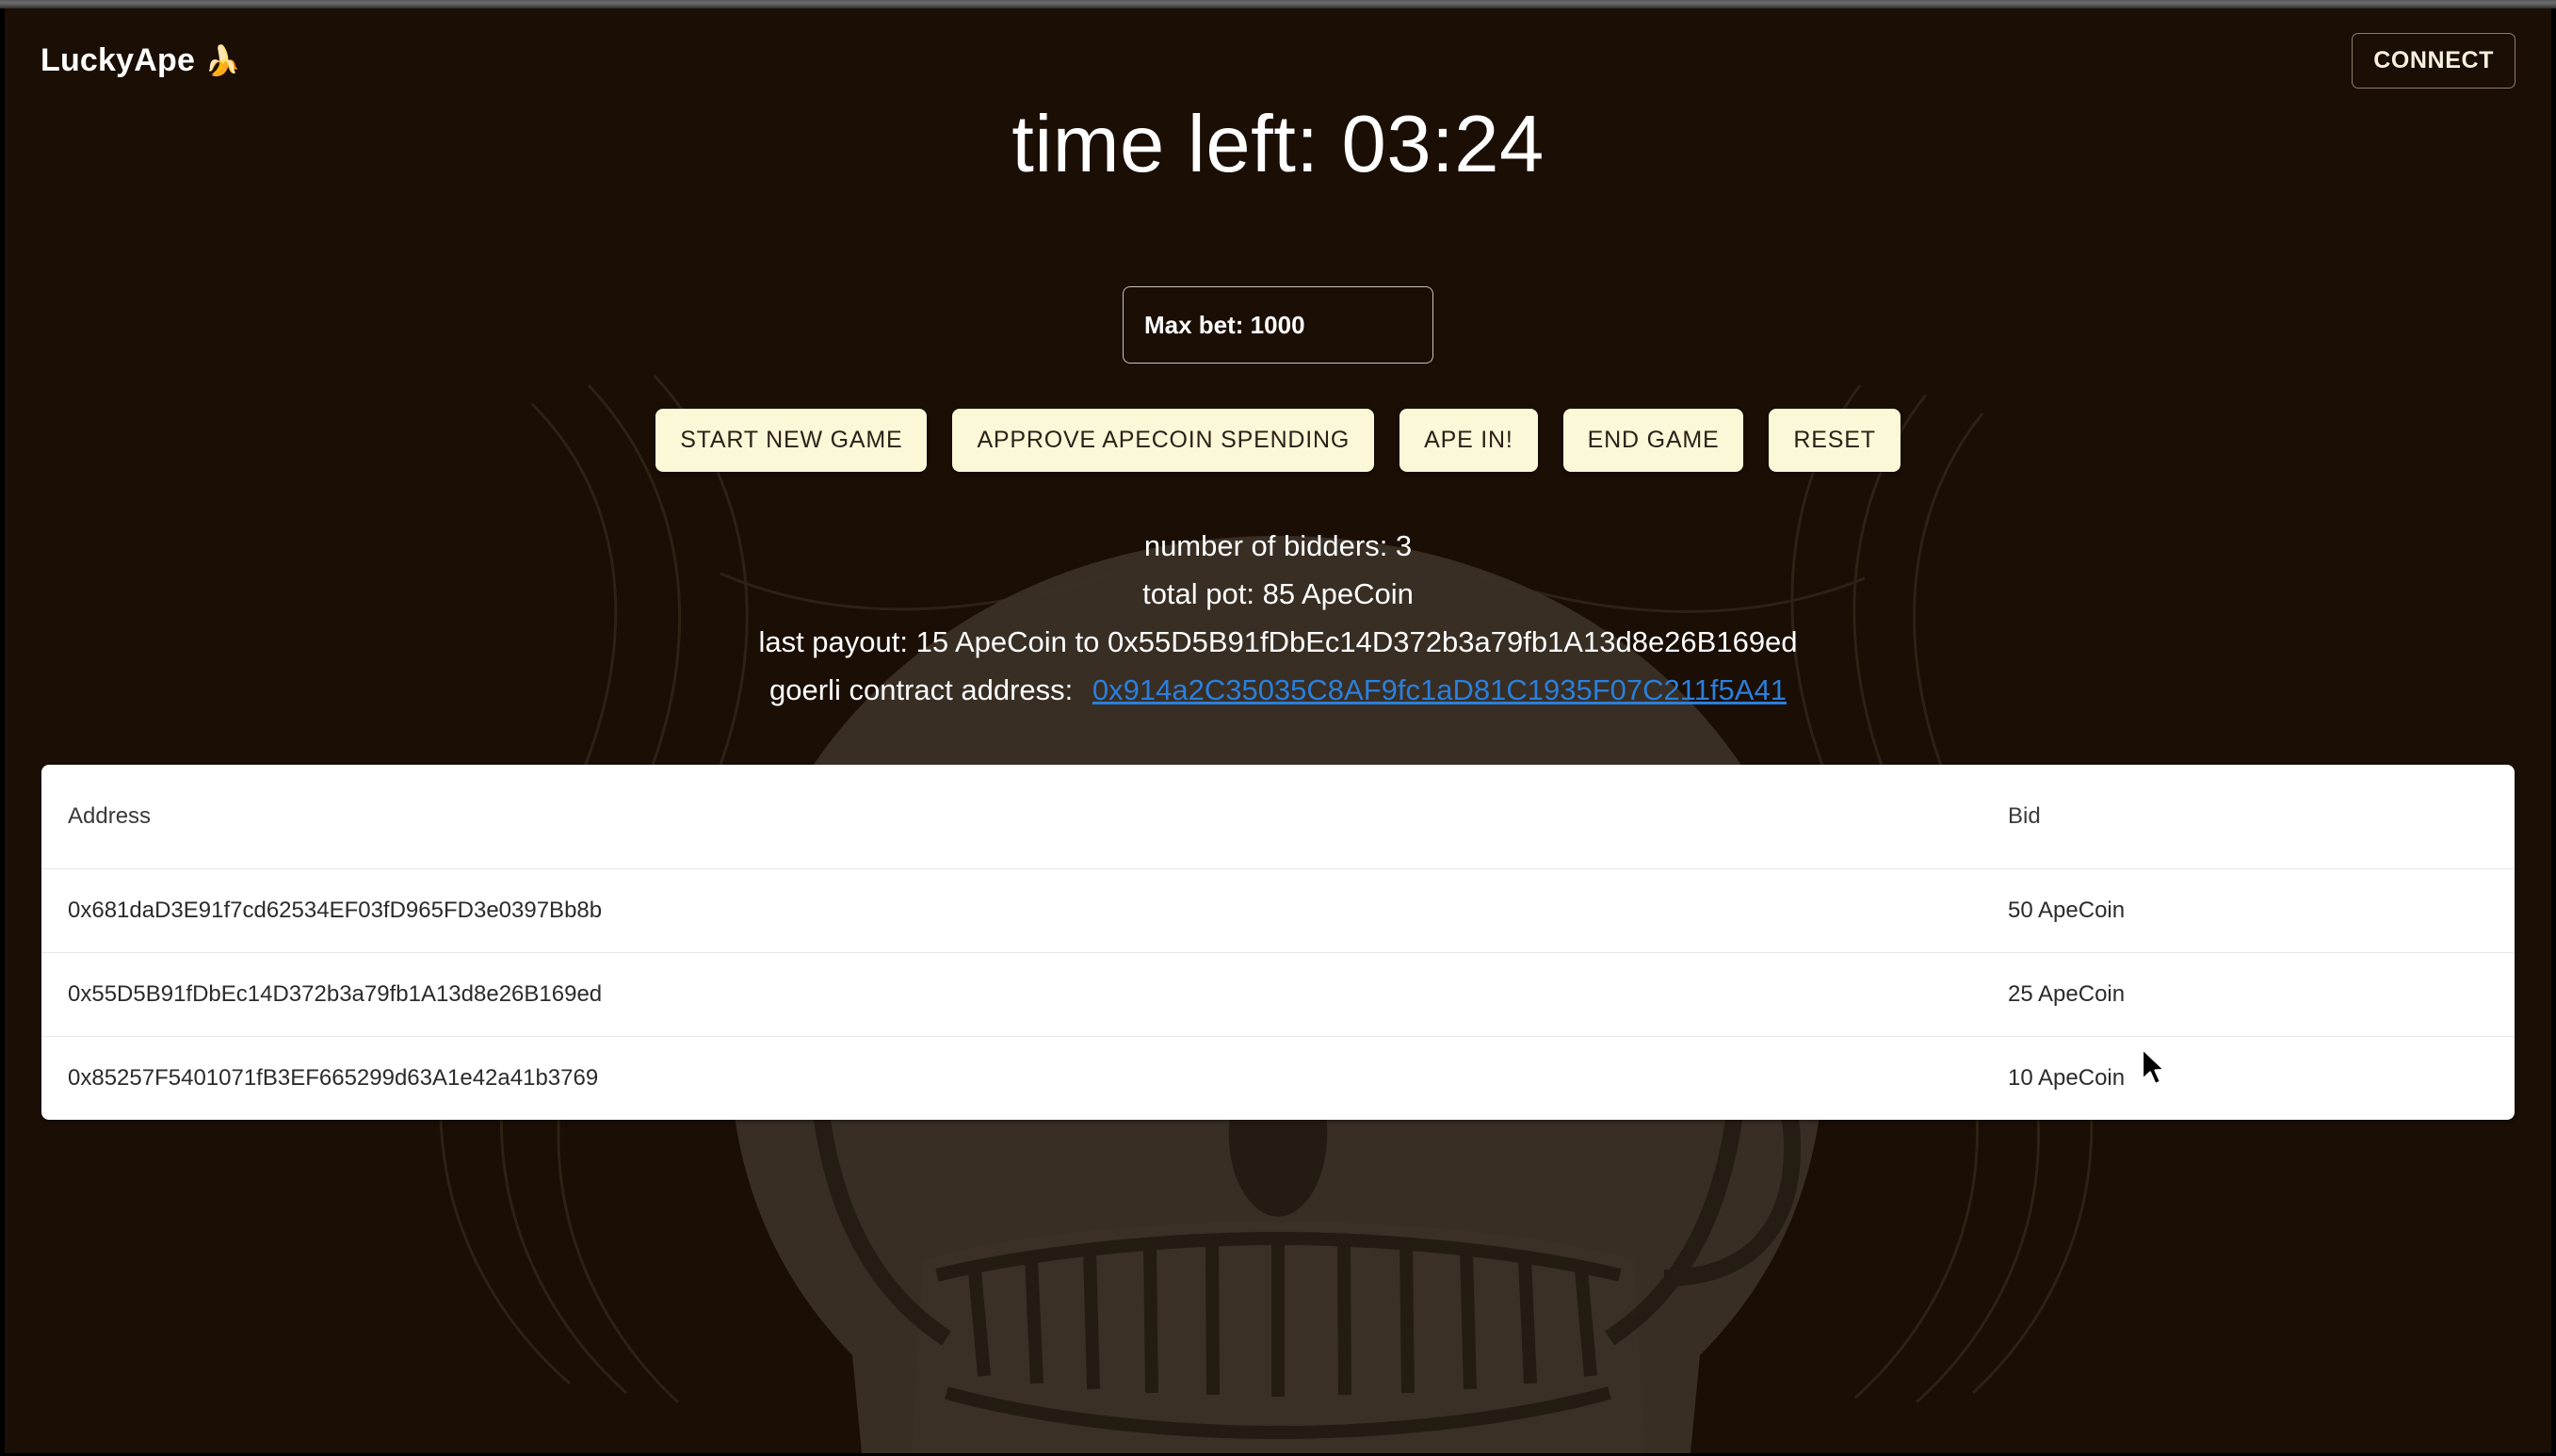  What do you see at coordinates (1278, 144) in the screenshot?
I see `countdown-timer: time left: 03:24` at bounding box center [1278, 144].